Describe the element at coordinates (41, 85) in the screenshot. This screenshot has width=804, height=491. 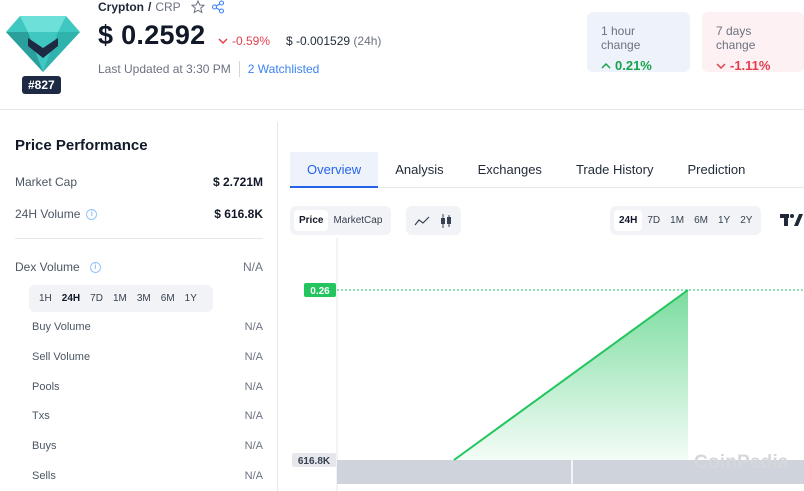
I see `rank-badge: #827` at that location.